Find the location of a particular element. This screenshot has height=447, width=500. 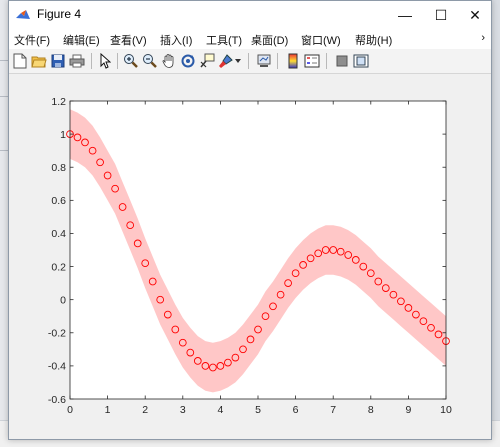

close-icon: ✕ is located at coordinates (475, 14).